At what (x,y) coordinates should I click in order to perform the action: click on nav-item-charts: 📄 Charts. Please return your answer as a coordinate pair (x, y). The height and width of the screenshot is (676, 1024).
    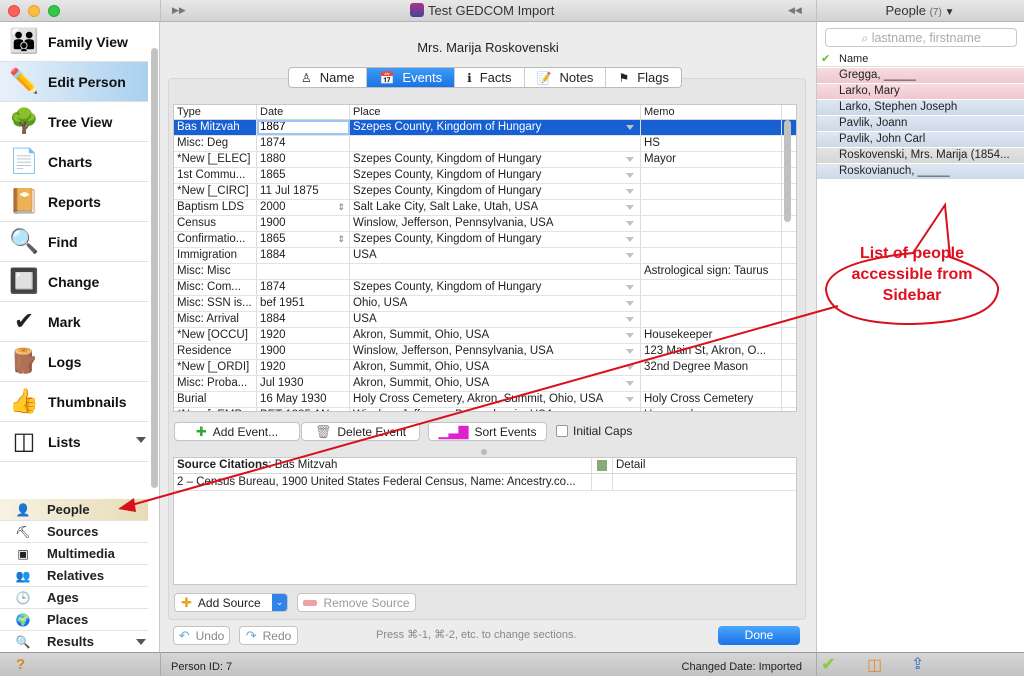
    Looking at the image, I should click on (74, 162).